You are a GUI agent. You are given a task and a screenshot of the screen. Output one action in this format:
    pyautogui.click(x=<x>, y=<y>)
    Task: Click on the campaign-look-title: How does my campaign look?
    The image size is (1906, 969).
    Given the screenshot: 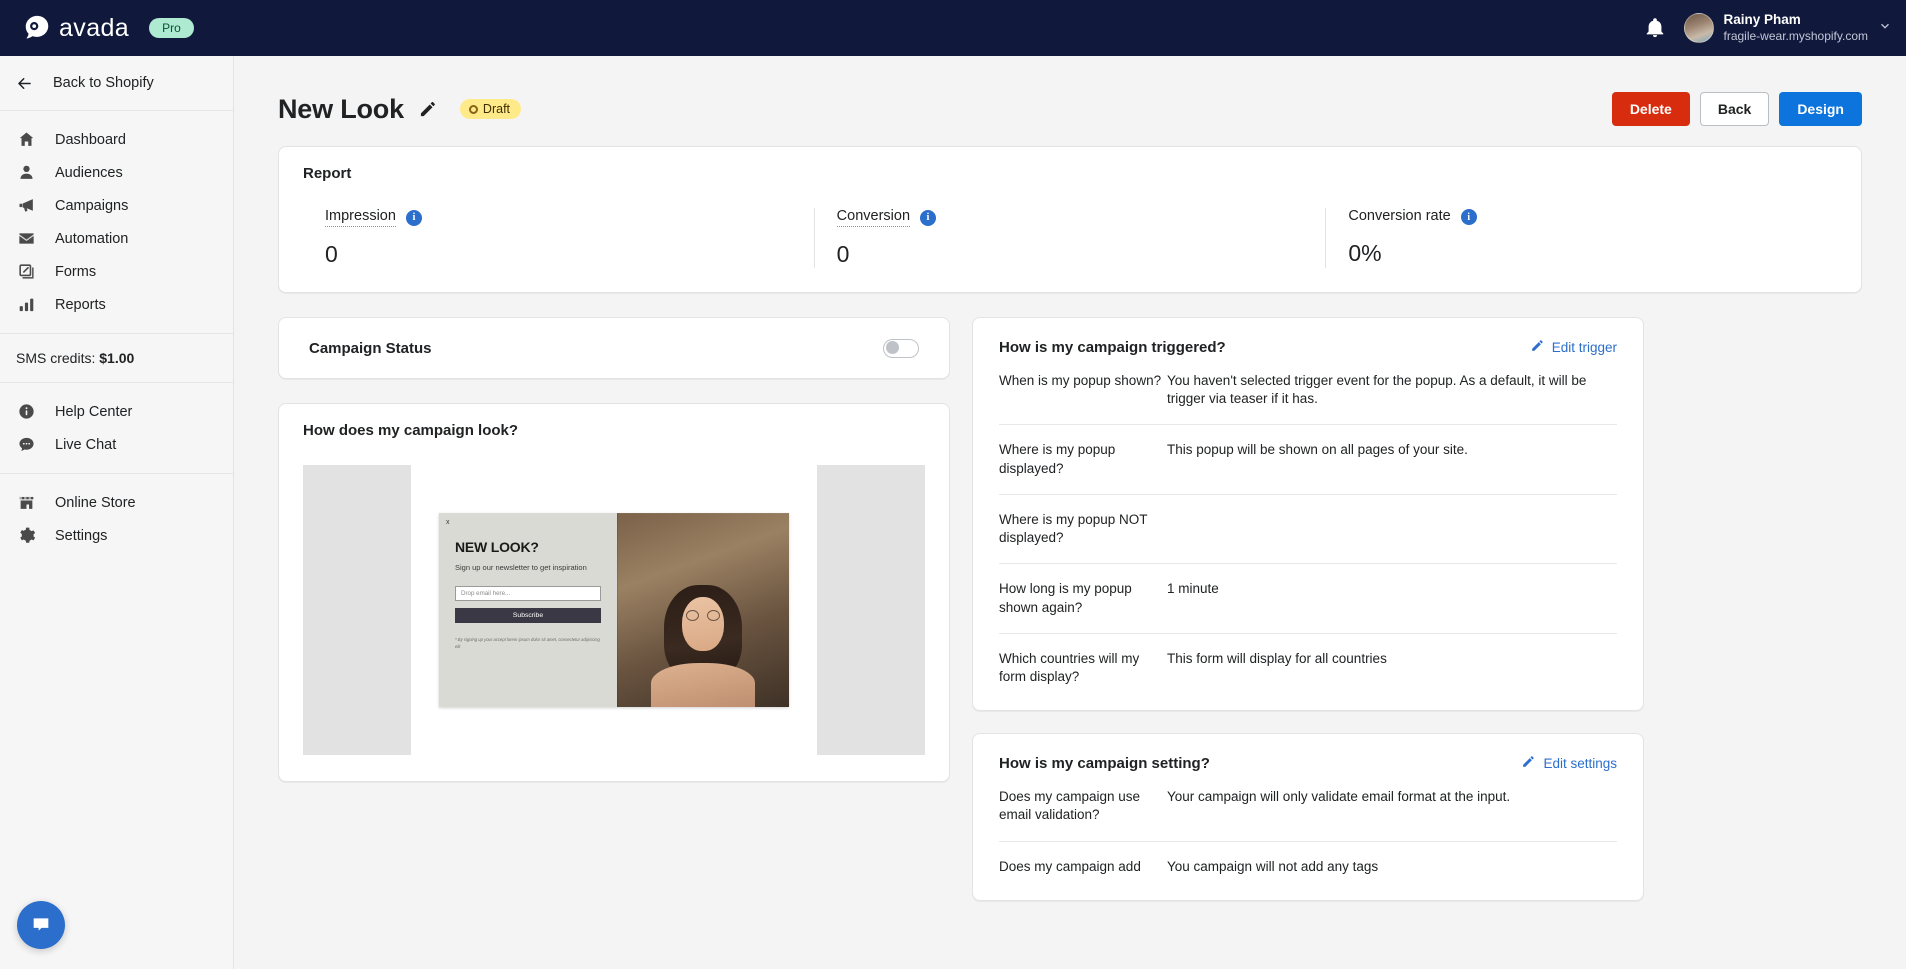 What is the action you would take?
    pyautogui.click(x=411, y=430)
    